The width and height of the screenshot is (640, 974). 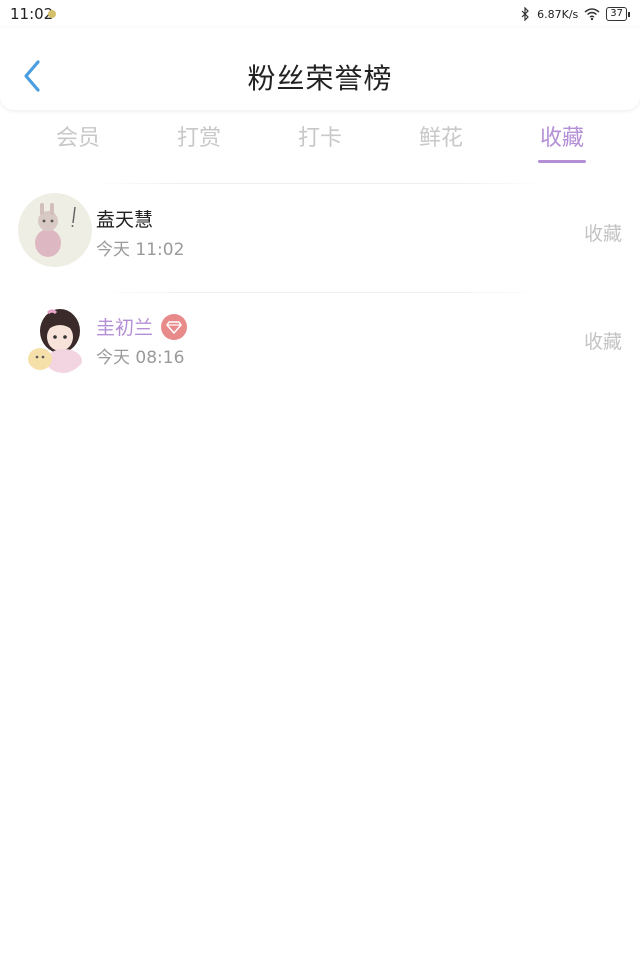 I want to click on status-indicators: 6.87K/s 37, so click(x=574, y=14).